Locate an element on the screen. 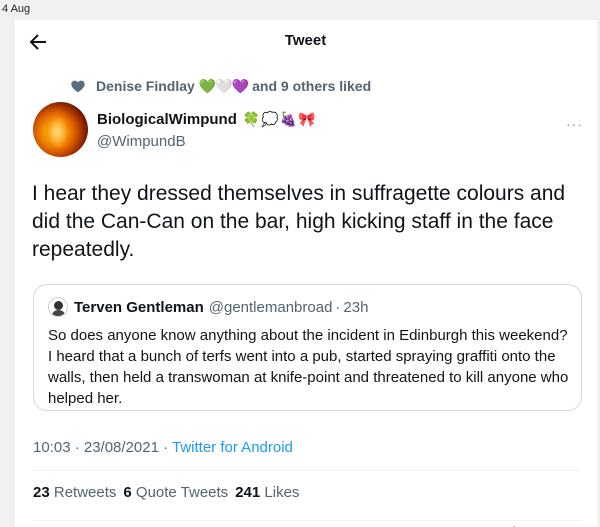  quoted-tweet-header: Terven Gentleman @gentlemanbroad · 23h is located at coordinates (208, 307).